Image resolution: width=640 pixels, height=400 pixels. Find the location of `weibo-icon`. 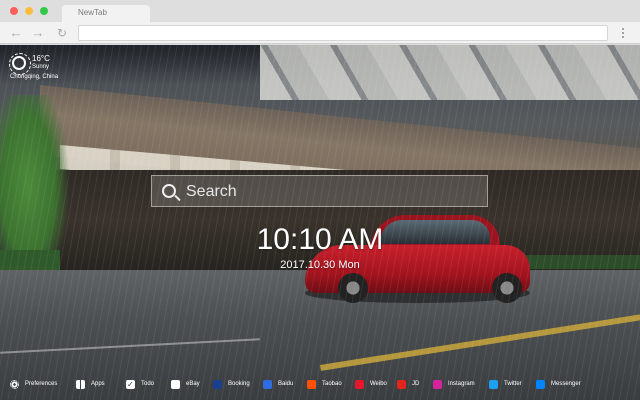

weibo-icon is located at coordinates (359, 384).